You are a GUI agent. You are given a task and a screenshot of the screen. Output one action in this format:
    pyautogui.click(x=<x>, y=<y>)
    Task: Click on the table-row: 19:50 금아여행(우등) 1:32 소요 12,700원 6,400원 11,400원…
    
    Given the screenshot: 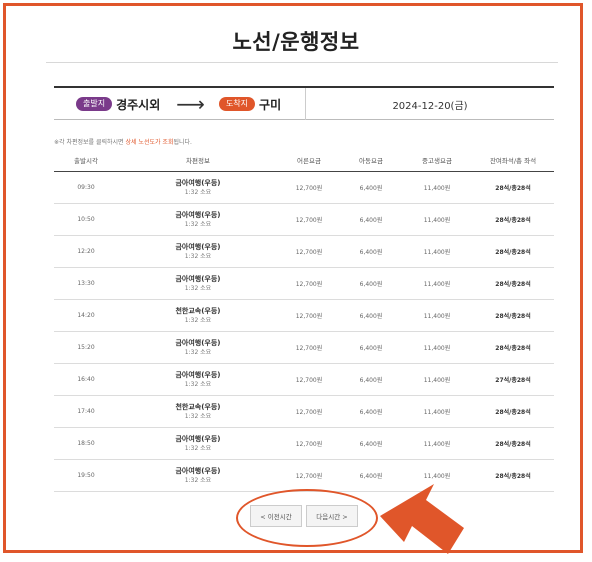 What is the action you would take?
    pyautogui.click(x=304, y=475)
    